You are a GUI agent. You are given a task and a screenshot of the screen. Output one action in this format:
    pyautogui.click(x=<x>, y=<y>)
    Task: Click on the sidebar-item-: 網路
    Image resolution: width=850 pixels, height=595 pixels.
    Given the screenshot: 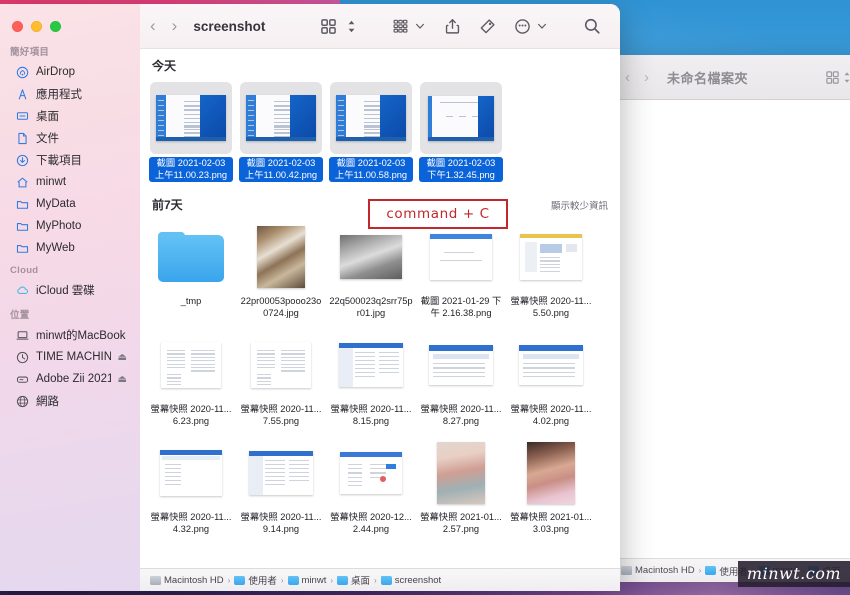 What is the action you would take?
    pyautogui.click(x=70, y=401)
    